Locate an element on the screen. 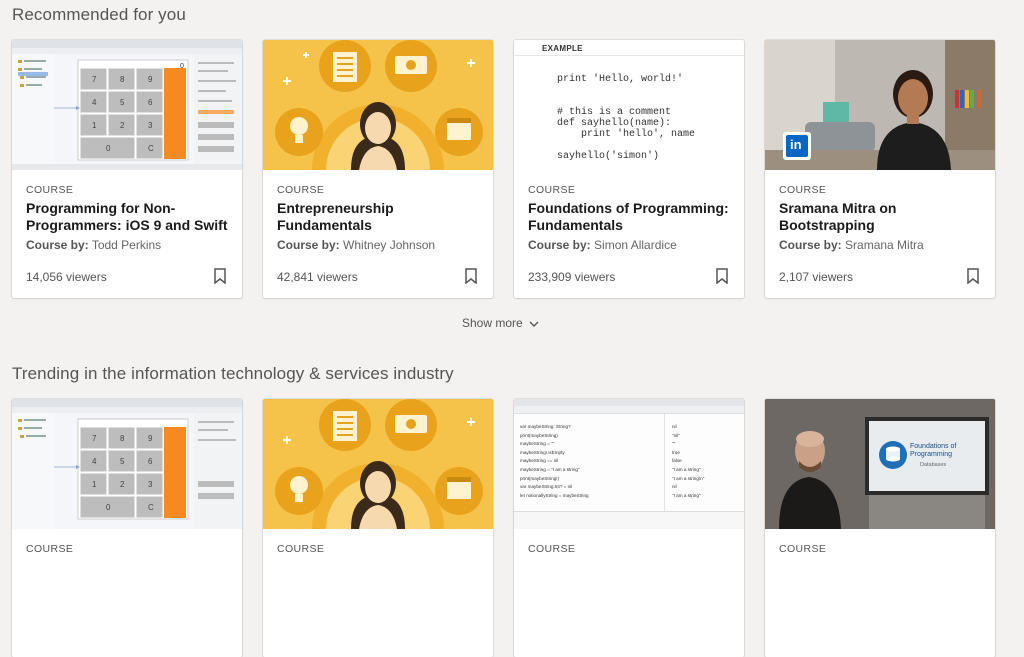 The image size is (1024, 657). screen-title: Foundations of Programming is located at coordinates (933, 450).